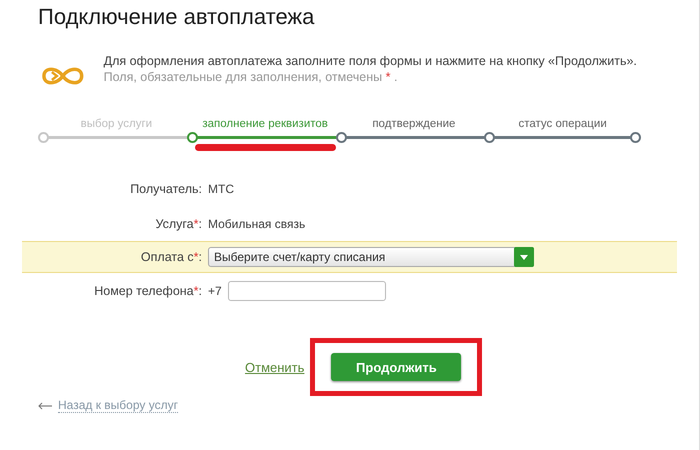  Describe the element at coordinates (257, 223) in the screenshot. I see `field-value: Мобильная связь` at that location.